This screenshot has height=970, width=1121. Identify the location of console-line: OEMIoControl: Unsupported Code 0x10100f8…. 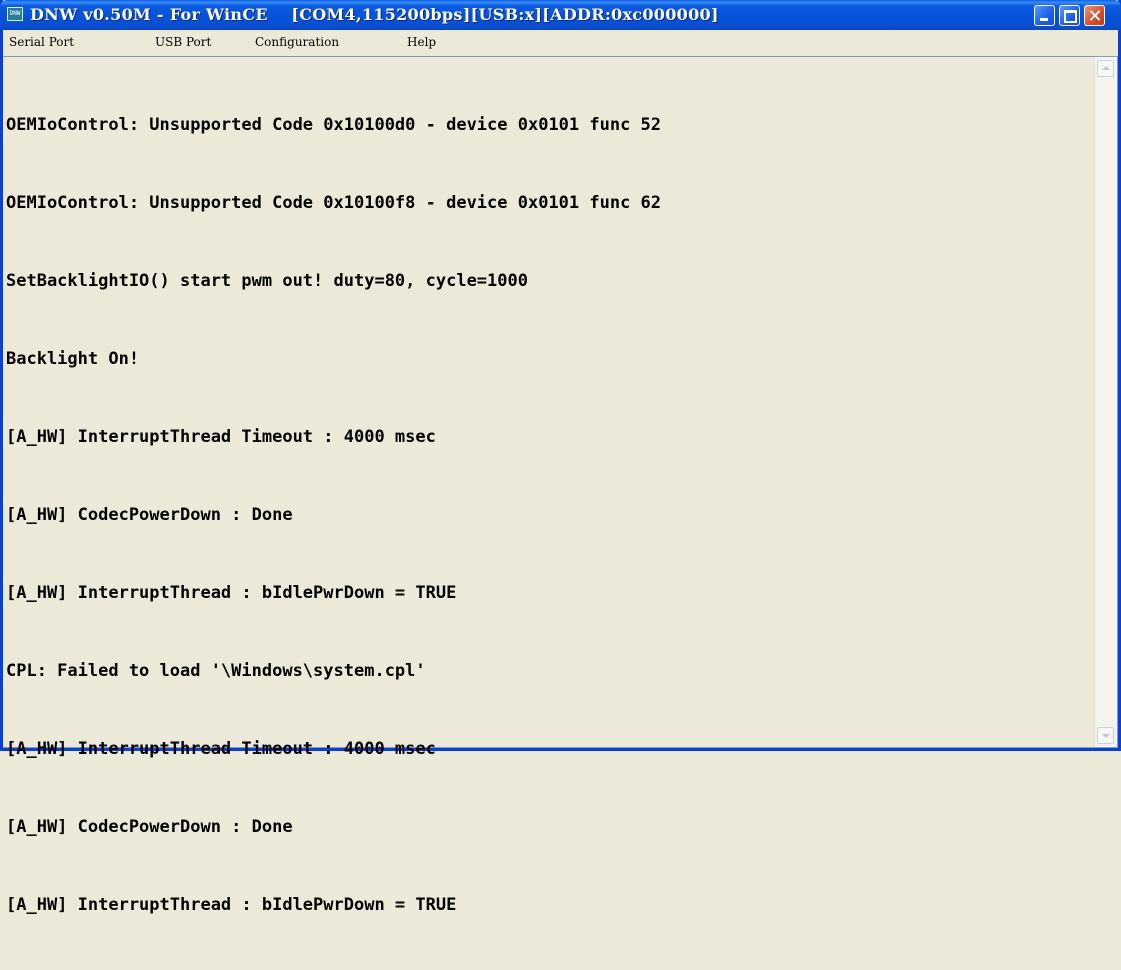
(334, 203).